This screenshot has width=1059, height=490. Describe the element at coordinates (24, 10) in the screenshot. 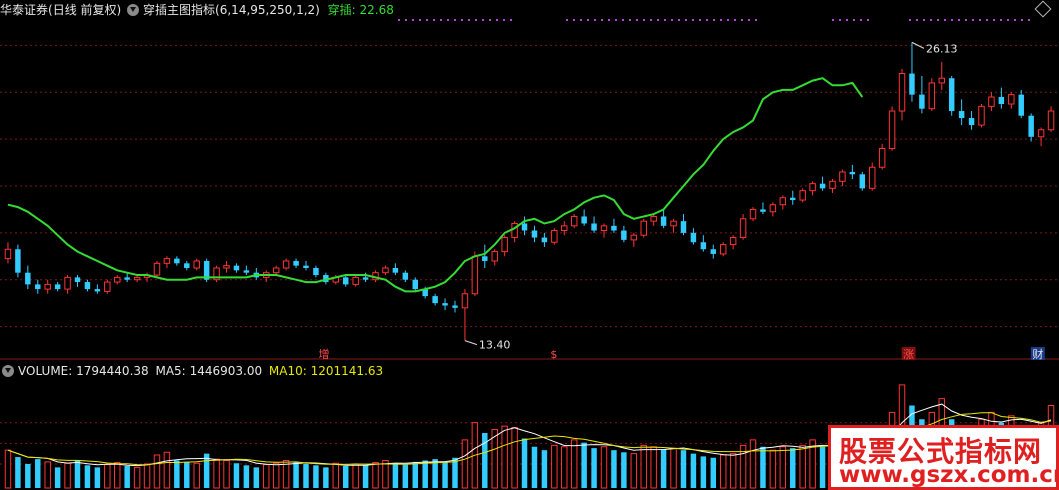

I see `stock-name: 华泰证券` at that location.